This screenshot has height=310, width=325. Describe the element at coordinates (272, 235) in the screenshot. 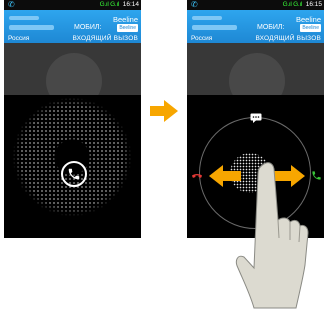

I see `hand-icon` at that location.